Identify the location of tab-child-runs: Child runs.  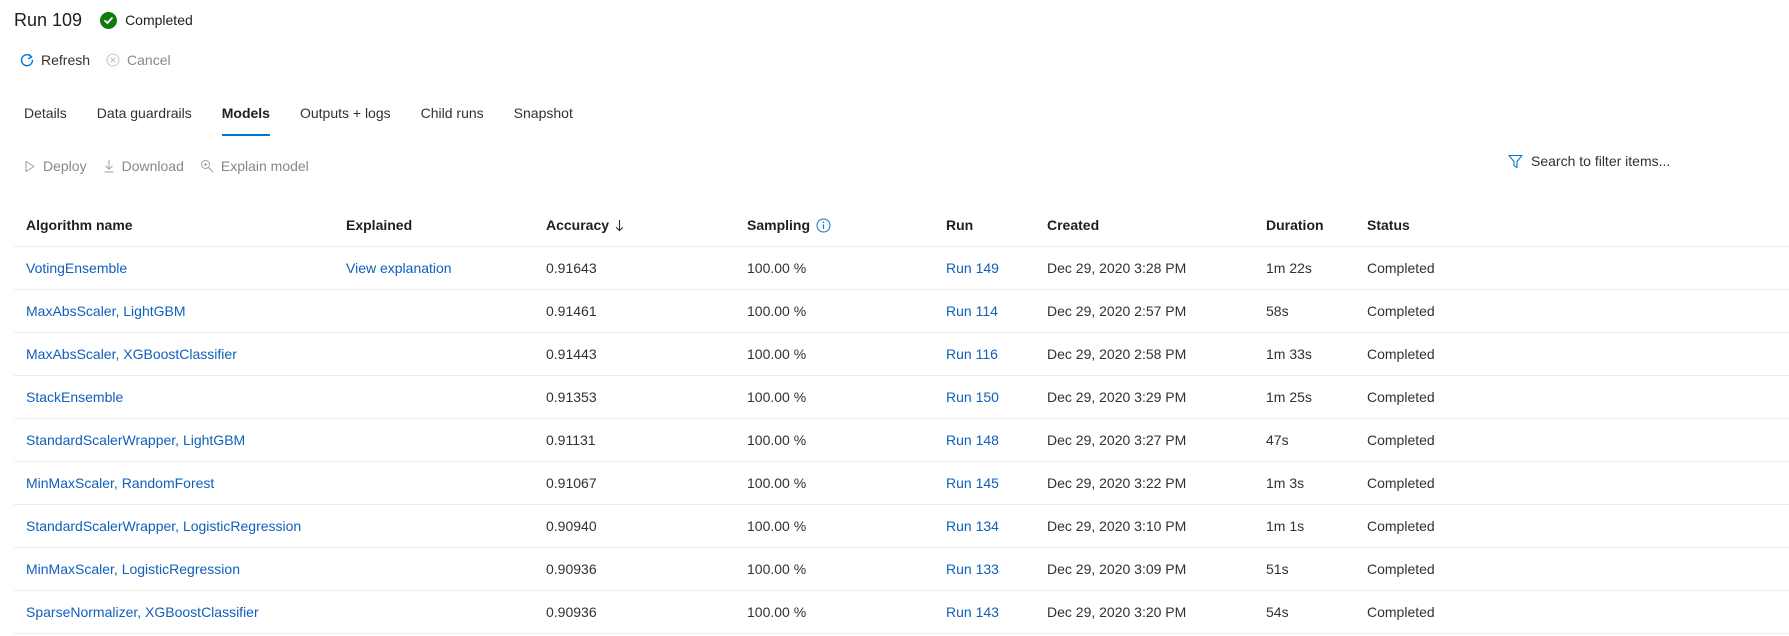
(452, 116).